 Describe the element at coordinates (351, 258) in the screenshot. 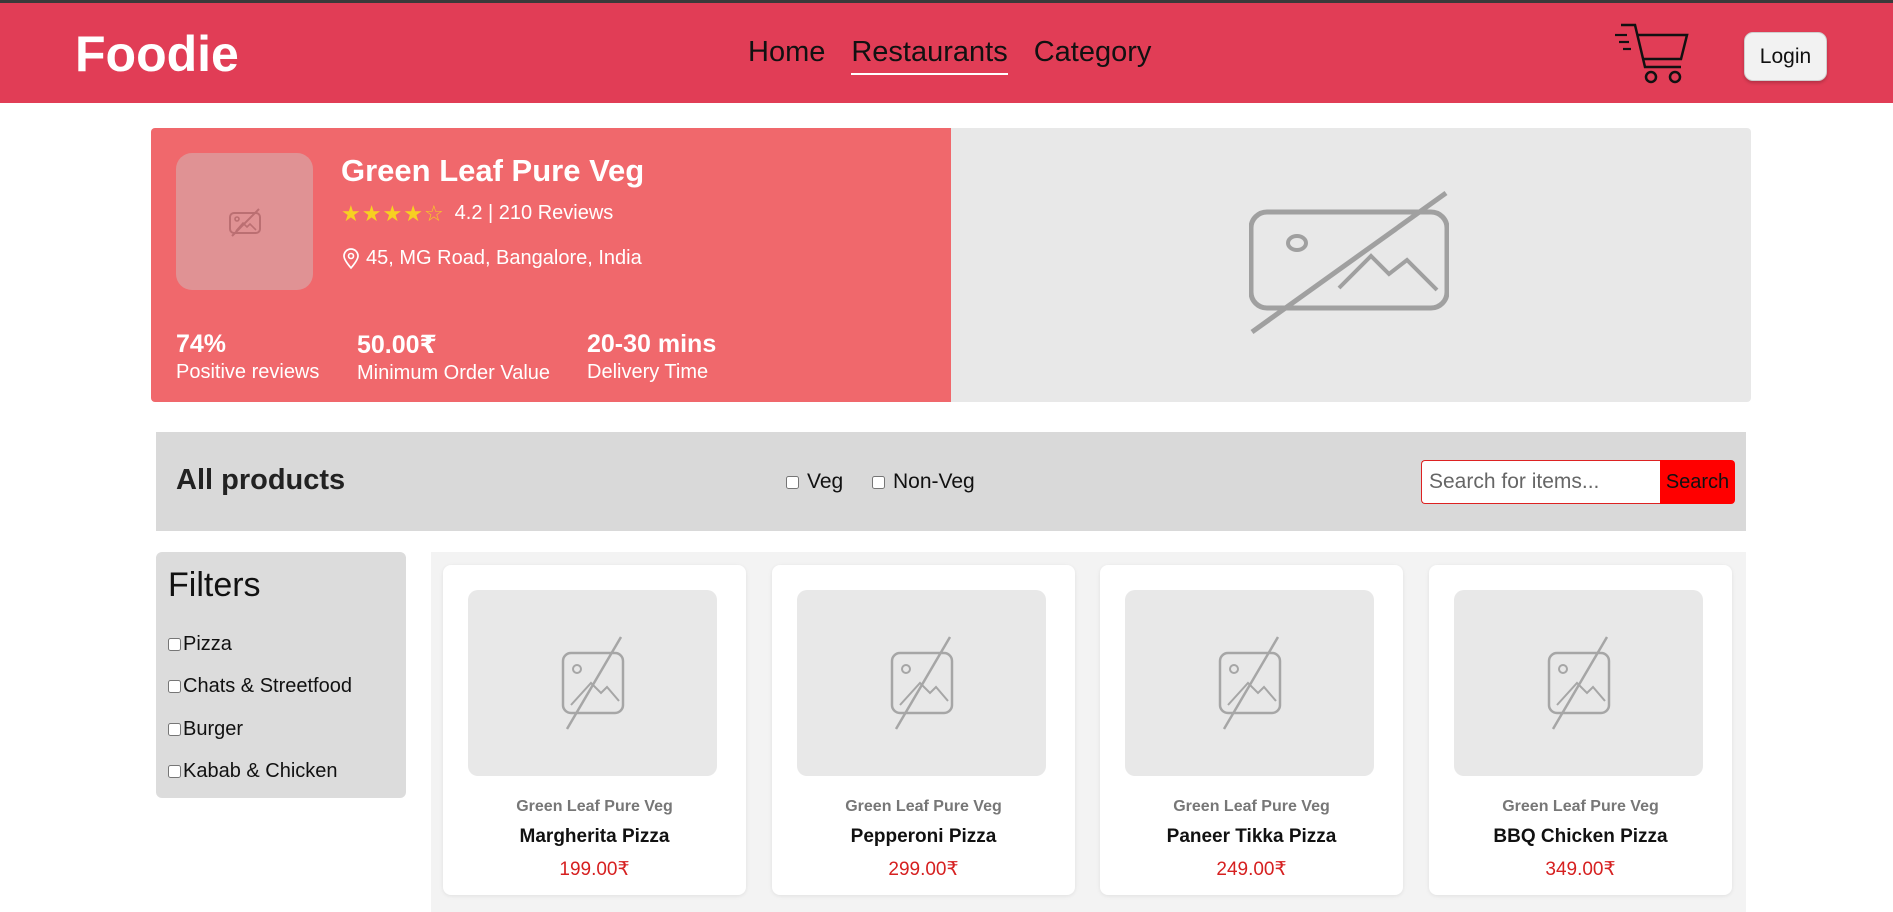

I see `location-pin-icon` at that location.